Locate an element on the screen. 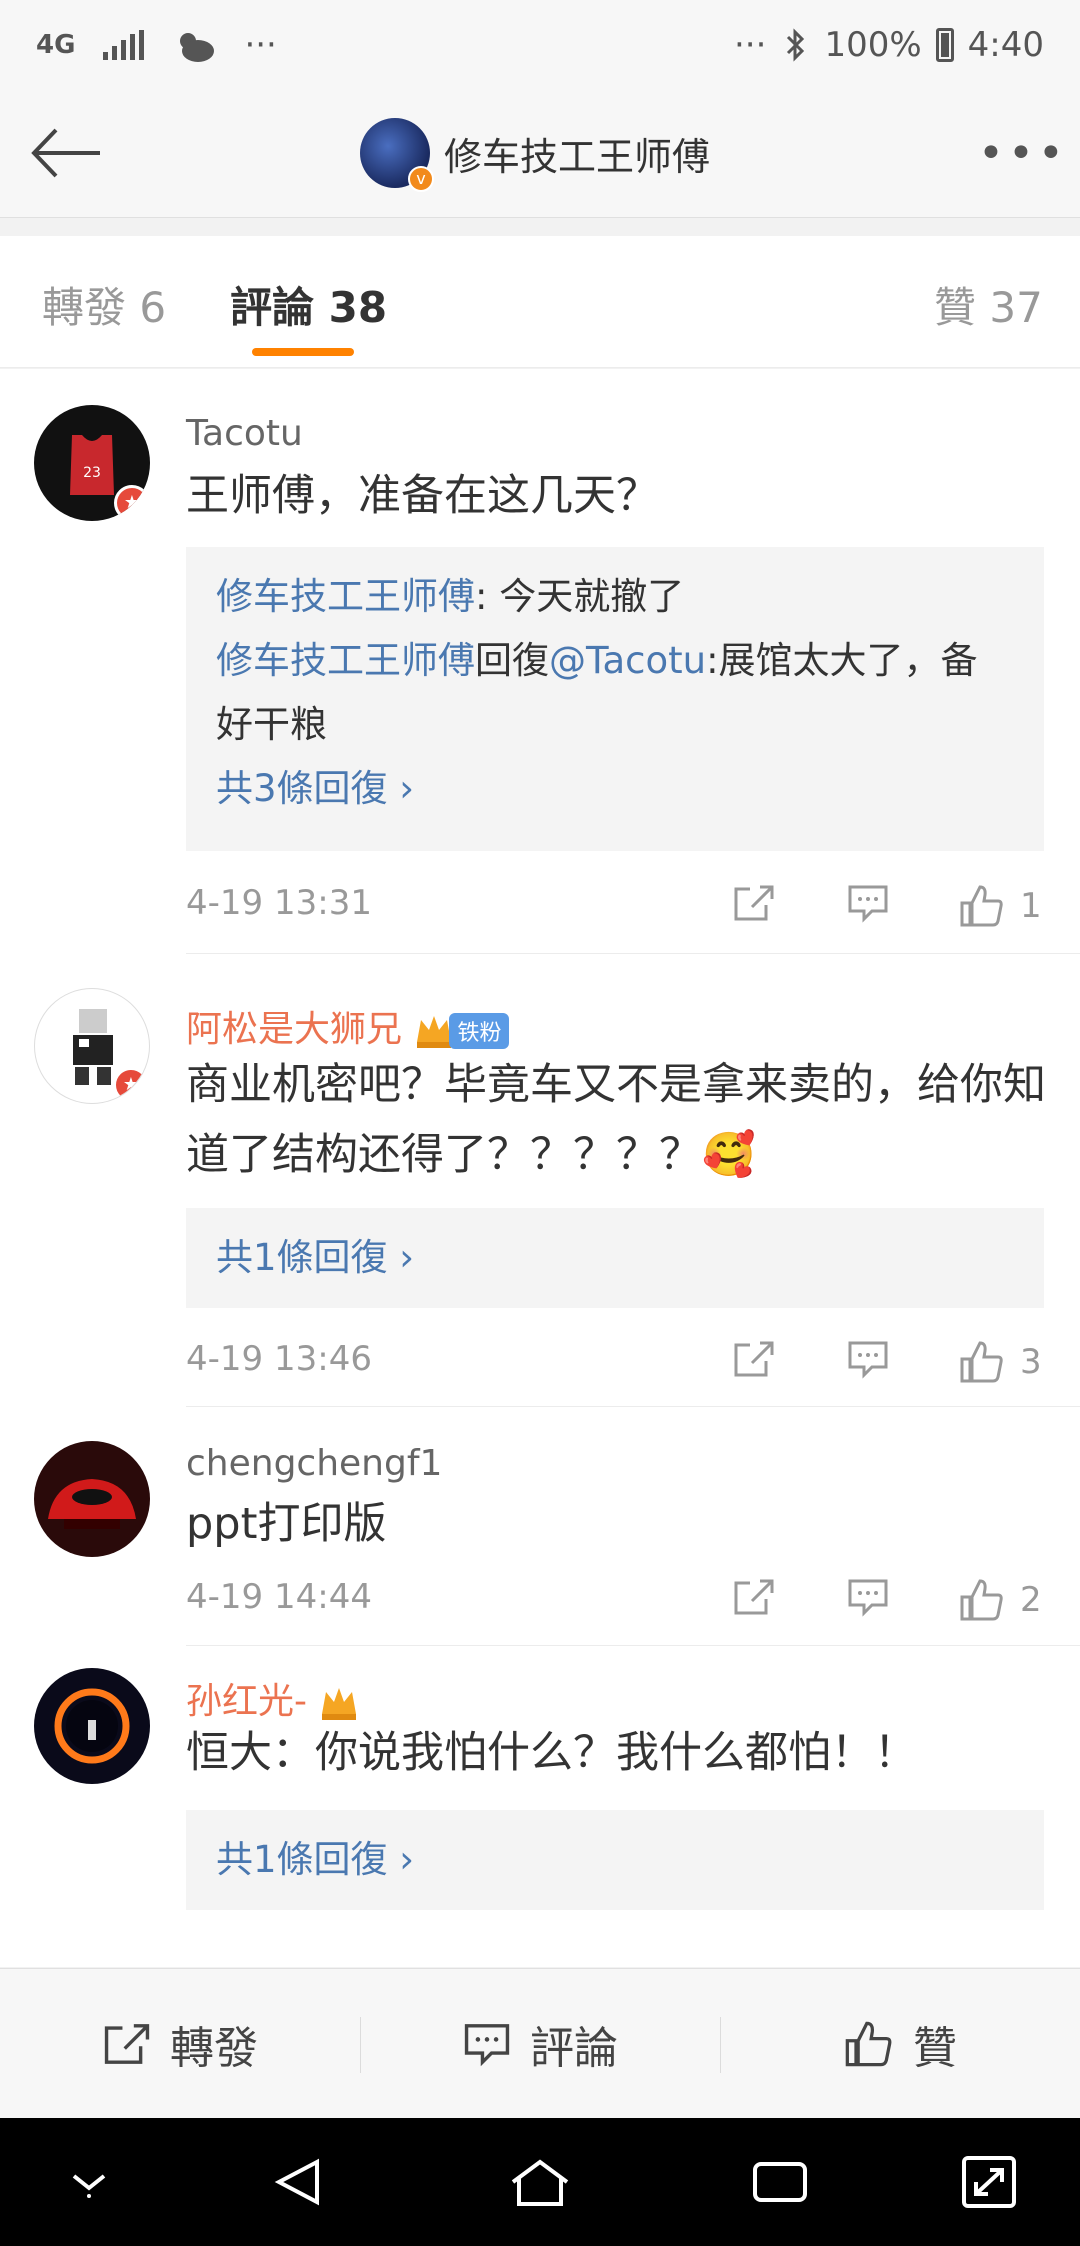  more-notifications-icon: ··· is located at coordinates (260, 45).